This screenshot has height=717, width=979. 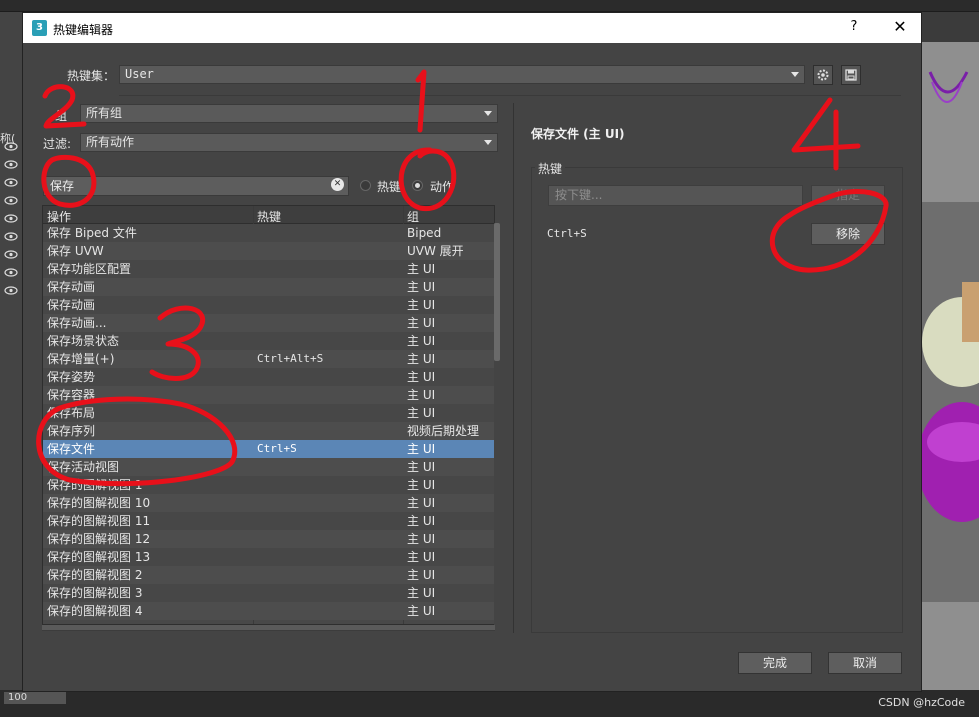 What do you see at coordinates (268, 431) in the screenshot?
I see `table-row: 保存序列 视频后期处理` at bounding box center [268, 431].